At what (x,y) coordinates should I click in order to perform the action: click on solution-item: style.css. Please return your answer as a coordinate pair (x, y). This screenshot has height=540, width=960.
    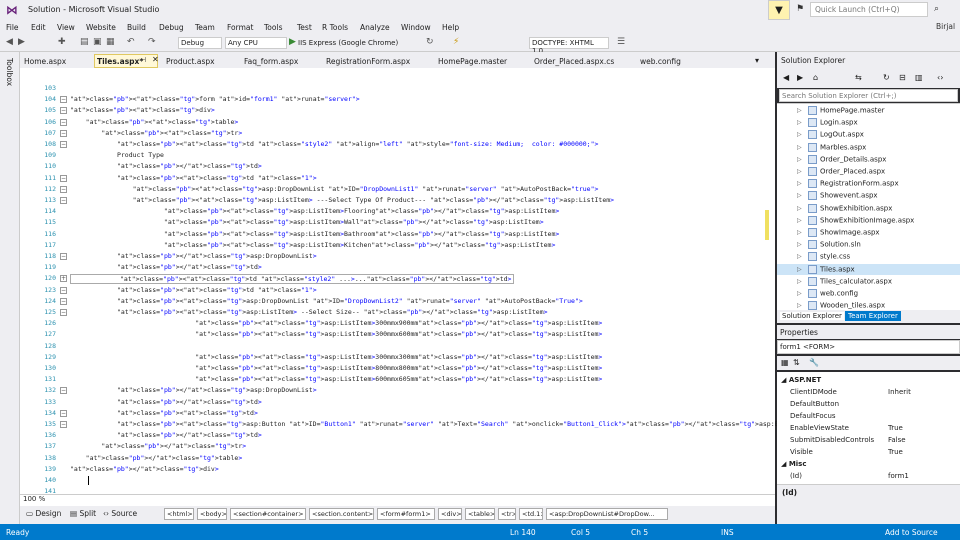
    Looking at the image, I should click on (829, 257).